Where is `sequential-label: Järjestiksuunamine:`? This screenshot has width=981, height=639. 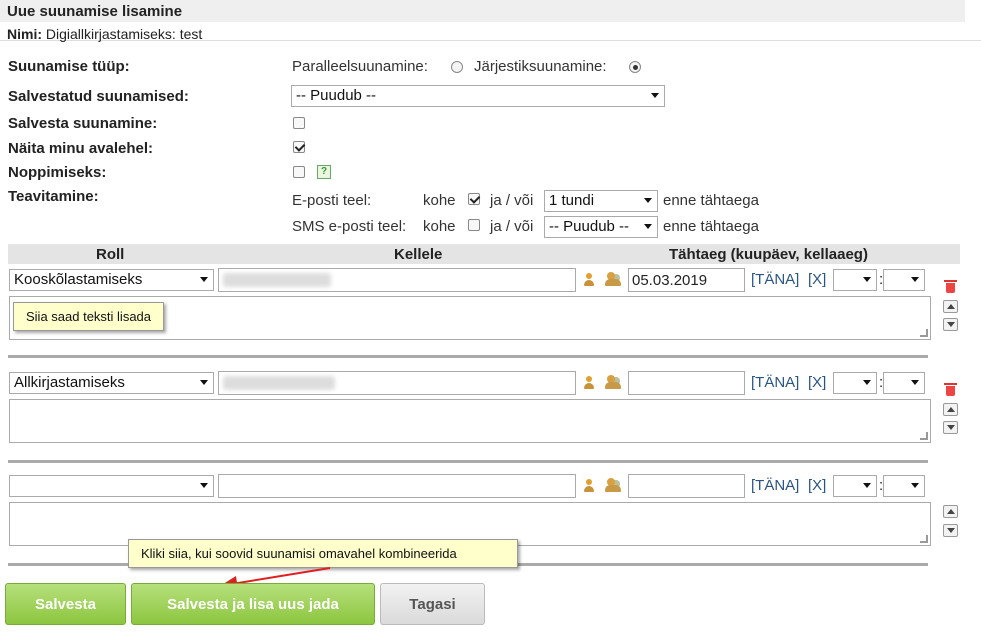
sequential-label: Järjestiksuunamine: is located at coordinates (540, 66).